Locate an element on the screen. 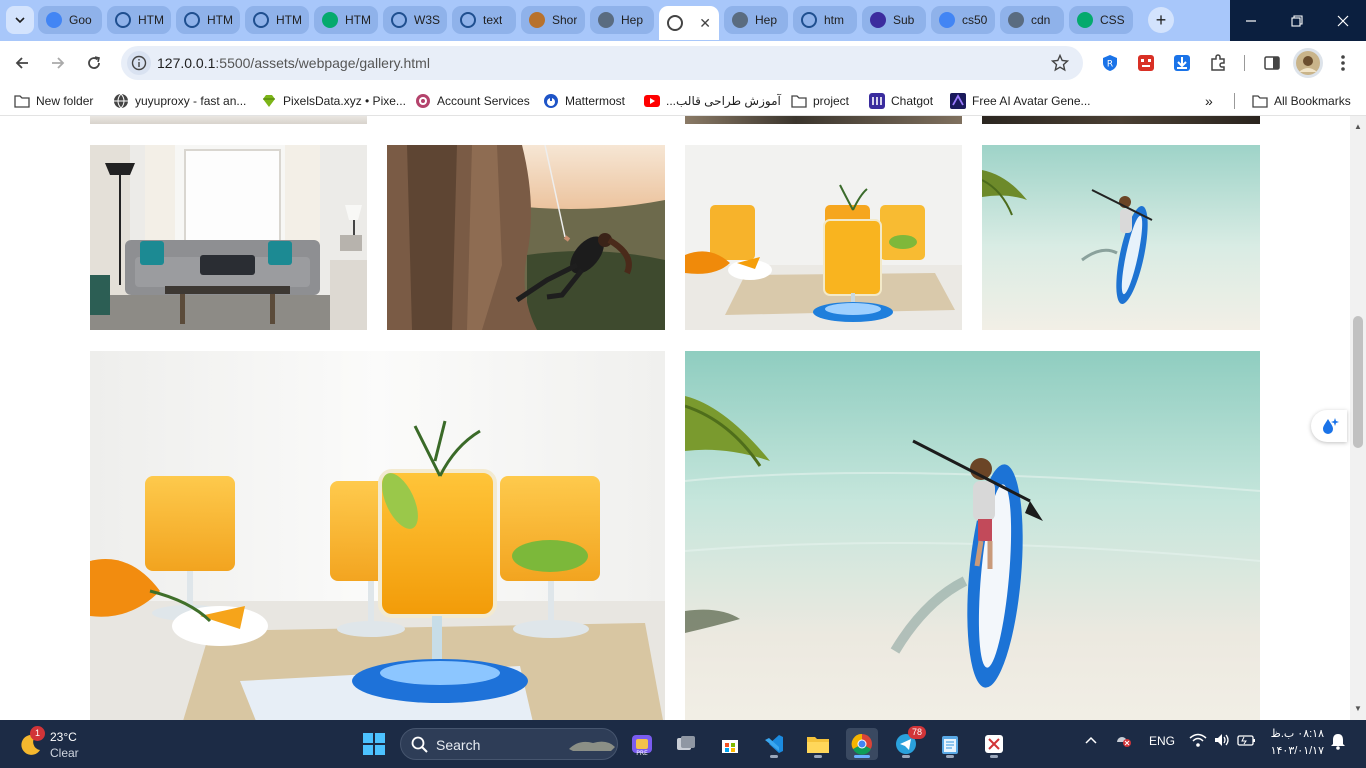 This screenshot has height=768, width=1366. tab-title: text is located at coordinates (493, 20).